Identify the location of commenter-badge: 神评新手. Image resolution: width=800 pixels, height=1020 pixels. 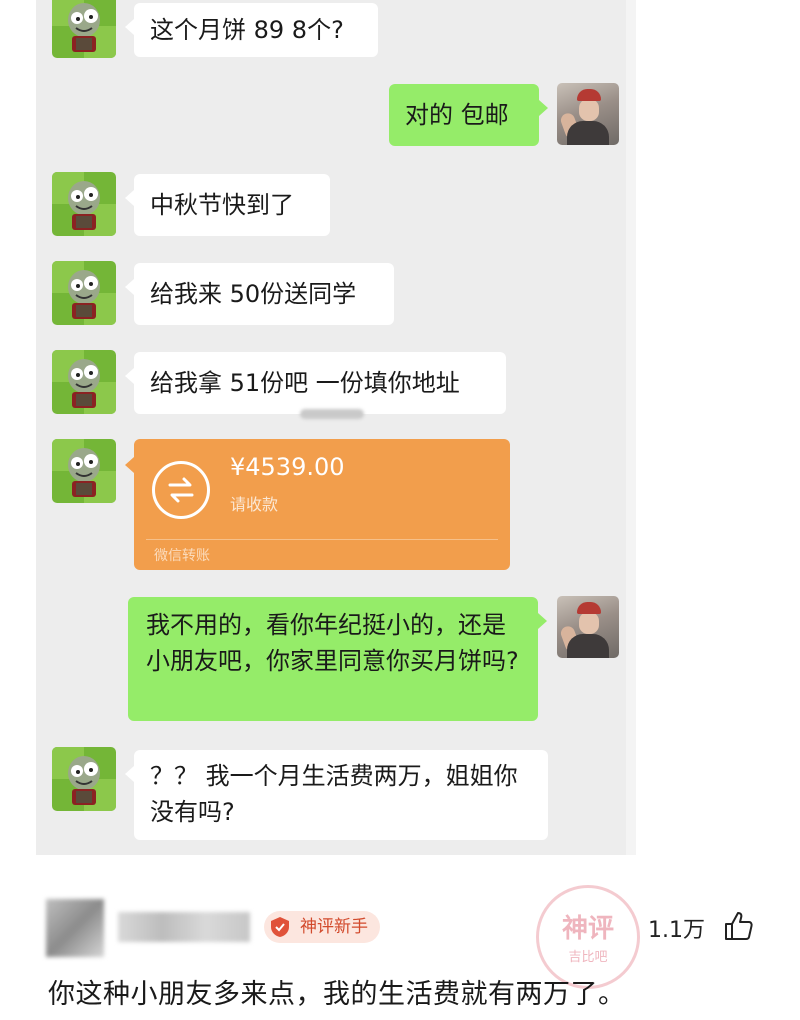
(322, 927).